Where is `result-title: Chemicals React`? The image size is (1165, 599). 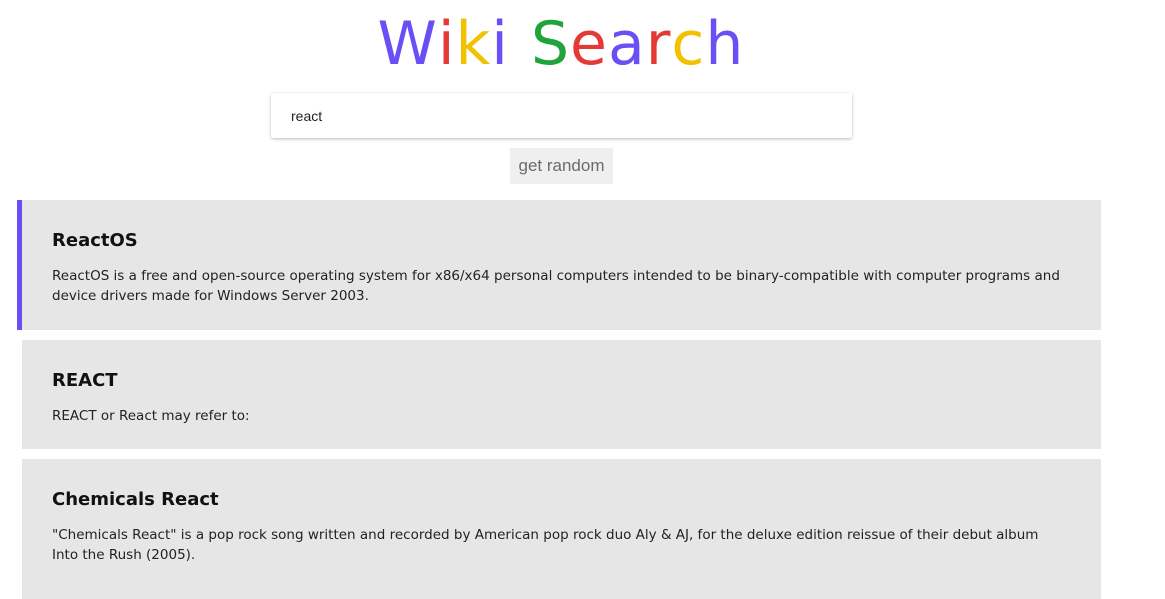 result-title: Chemicals React is located at coordinates (135, 499).